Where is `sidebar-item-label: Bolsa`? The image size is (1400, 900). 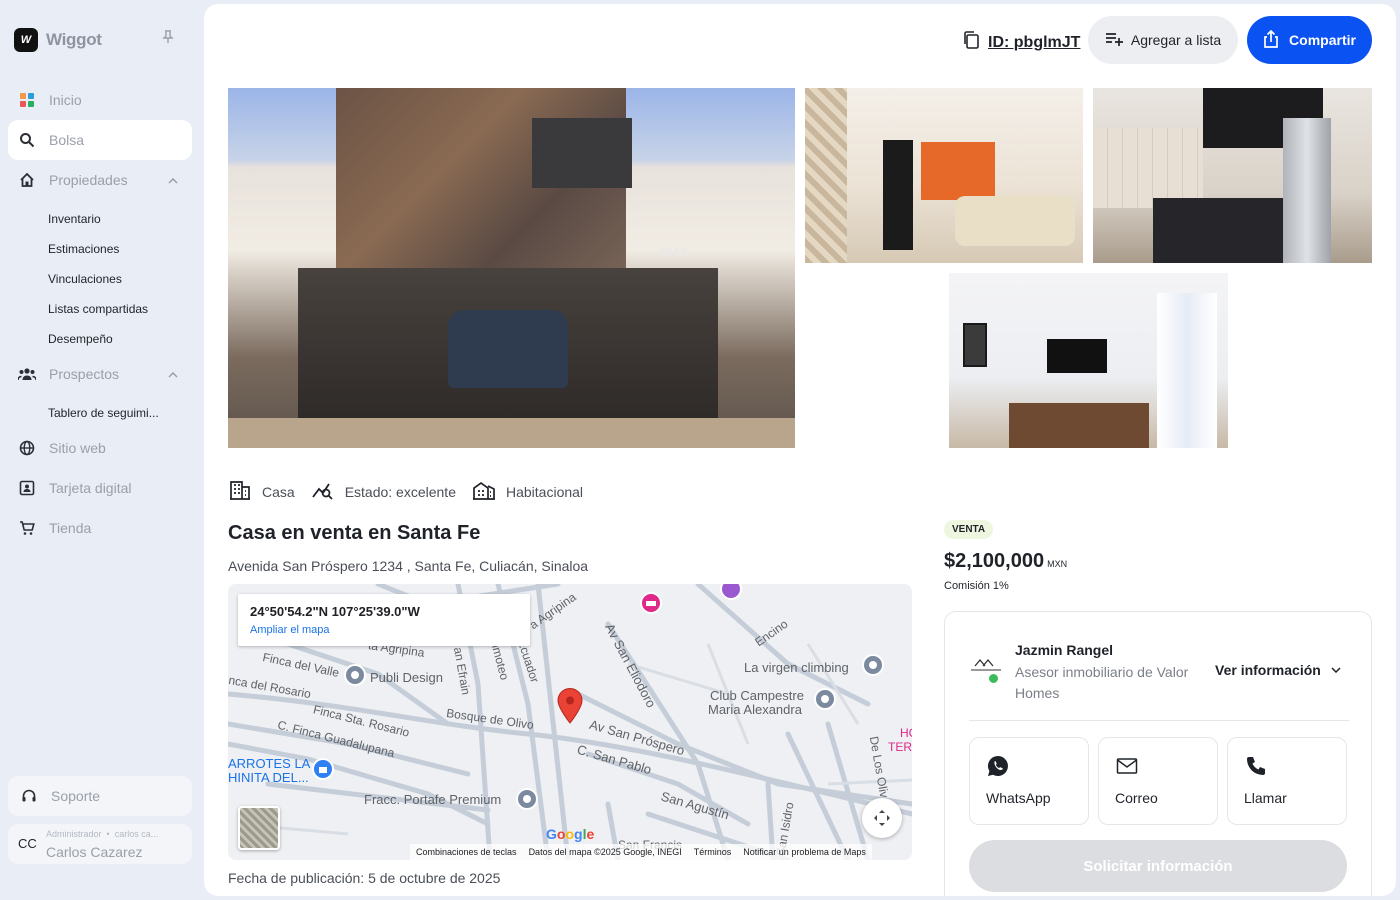
sidebar-item-label: Bolsa is located at coordinates (67, 140).